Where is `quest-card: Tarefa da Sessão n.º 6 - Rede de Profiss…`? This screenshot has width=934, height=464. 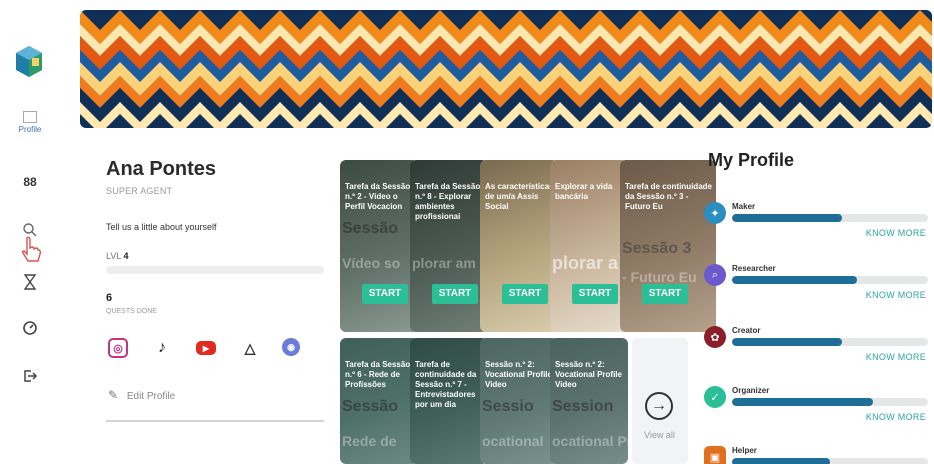
quest-card: Tarefa da Sessão n.º 6 - Rede de Profiss… is located at coordinates (379, 401).